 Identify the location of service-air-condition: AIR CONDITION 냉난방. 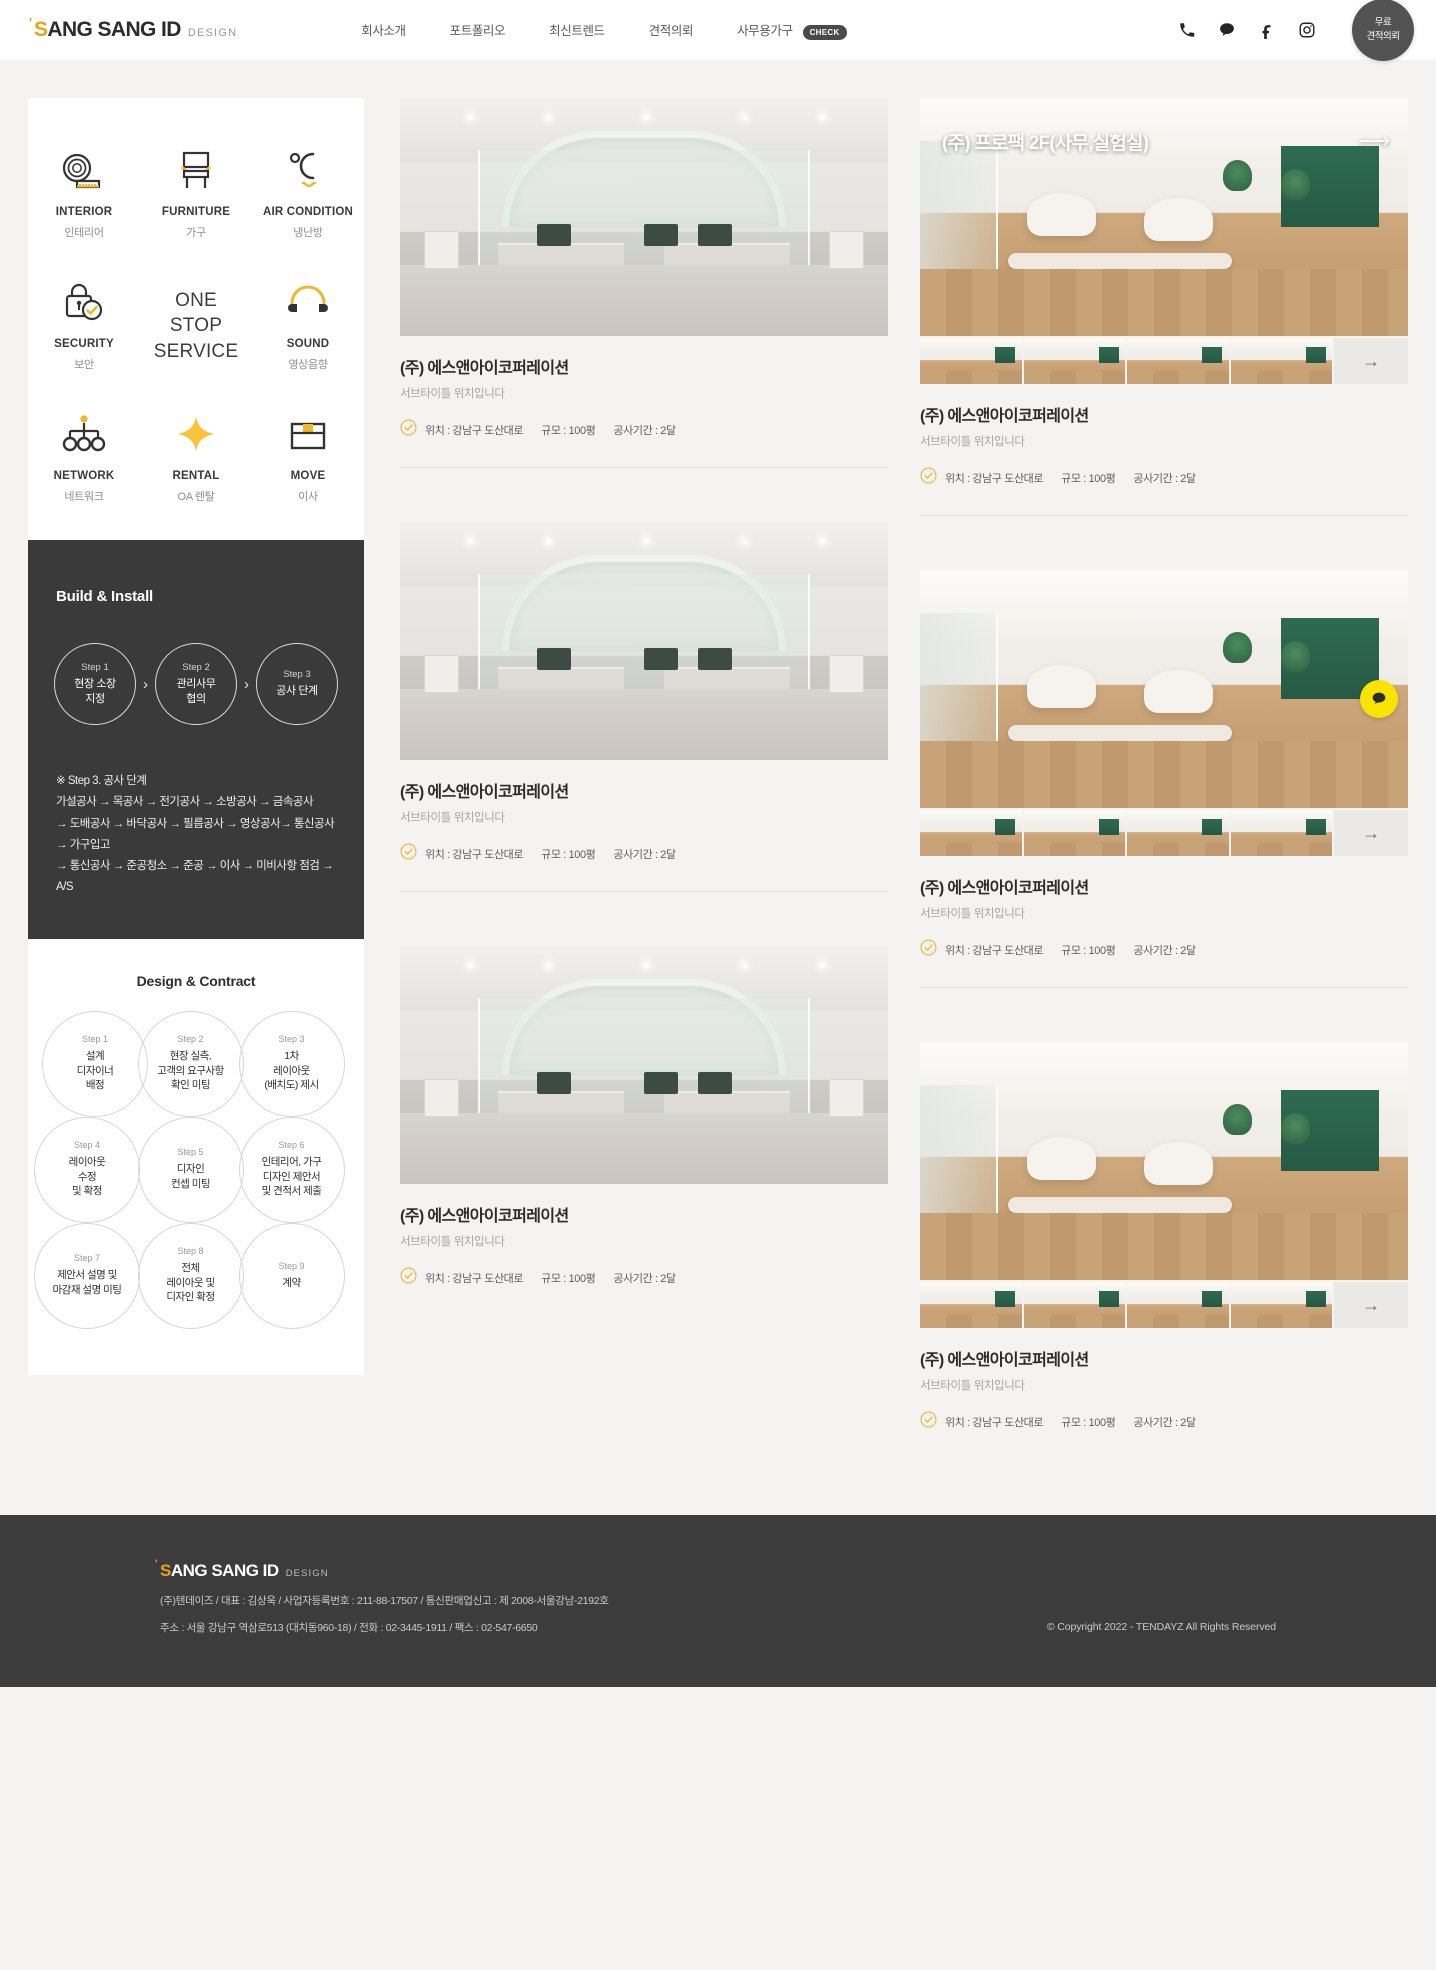
(308, 189).